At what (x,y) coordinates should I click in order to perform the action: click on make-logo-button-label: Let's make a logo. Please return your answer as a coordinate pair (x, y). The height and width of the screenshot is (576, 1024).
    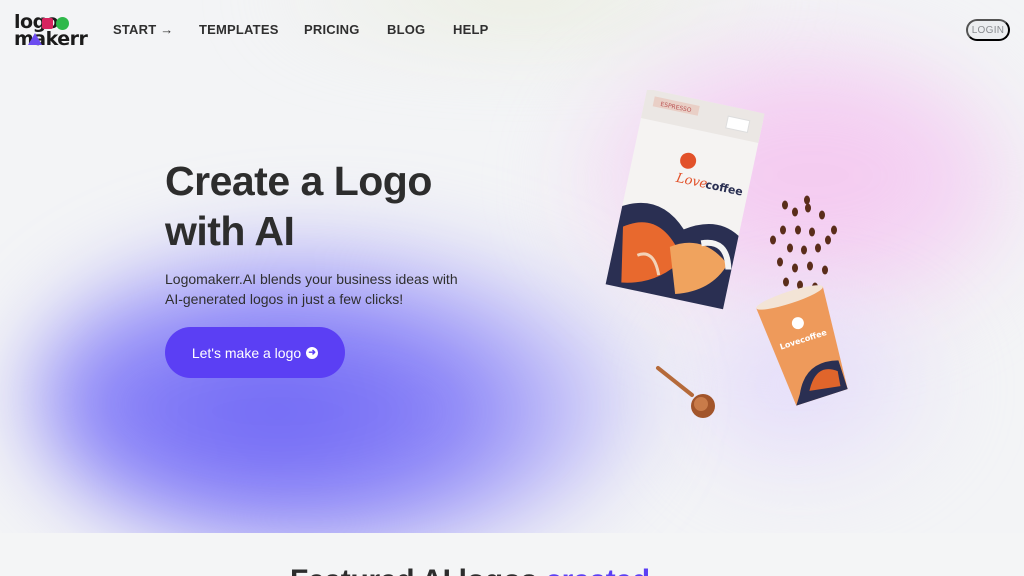
    Looking at the image, I should click on (246, 352).